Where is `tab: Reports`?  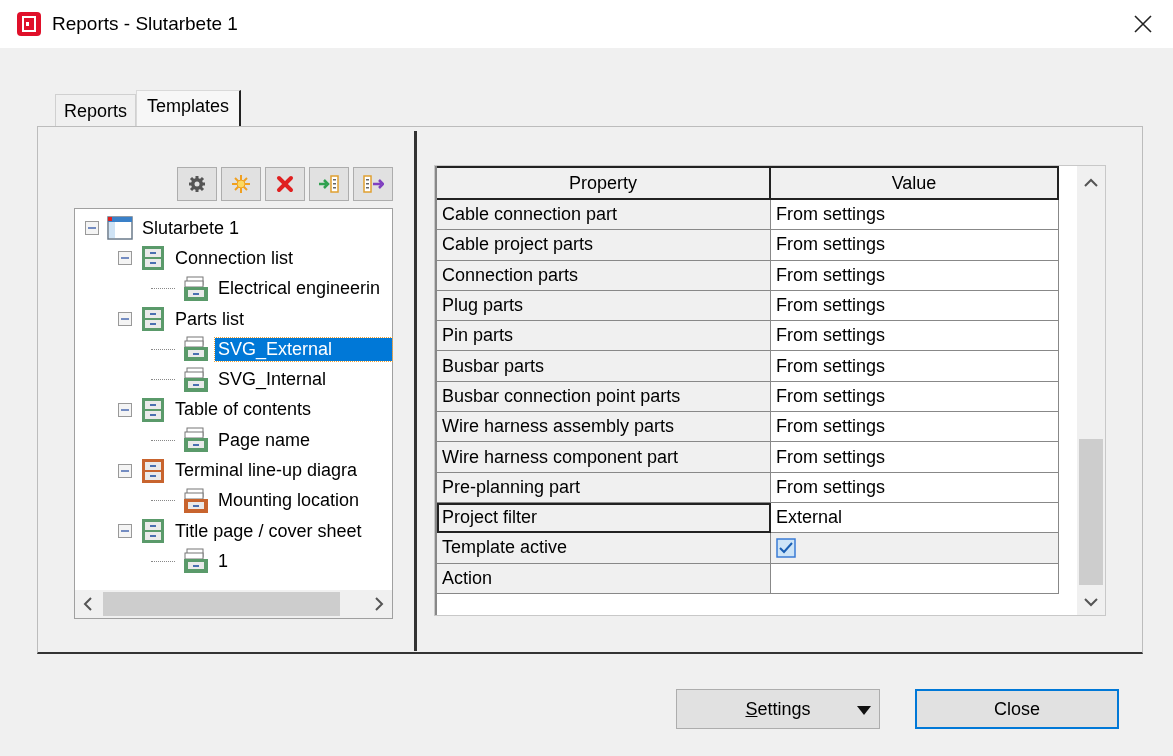 tab: Reports is located at coordinates (96, 110).